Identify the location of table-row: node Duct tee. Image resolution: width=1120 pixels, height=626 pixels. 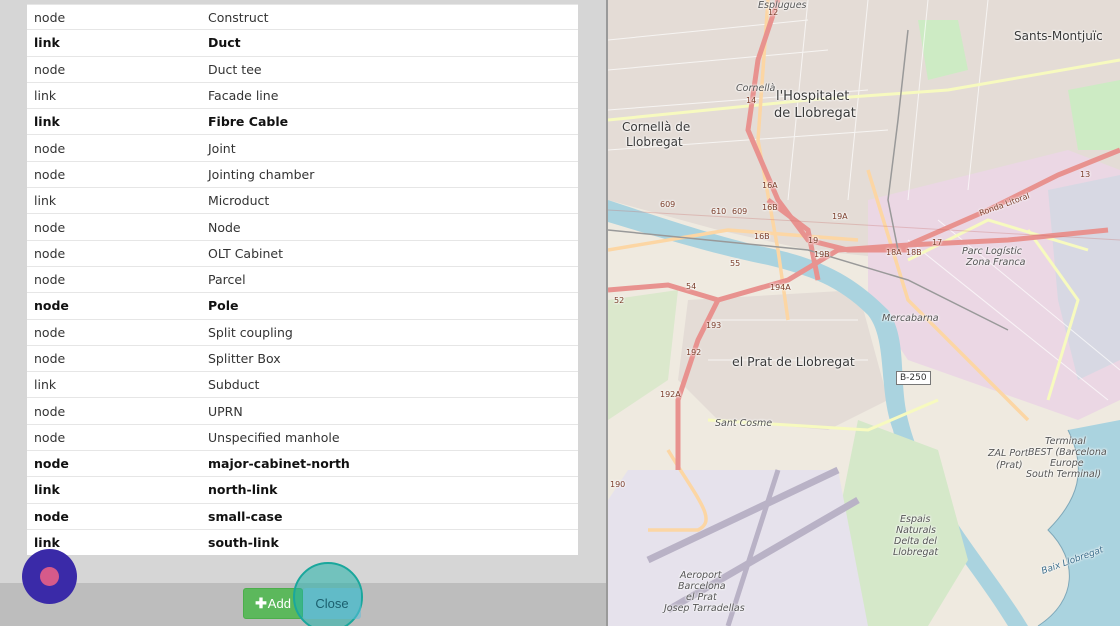
(302, 70).